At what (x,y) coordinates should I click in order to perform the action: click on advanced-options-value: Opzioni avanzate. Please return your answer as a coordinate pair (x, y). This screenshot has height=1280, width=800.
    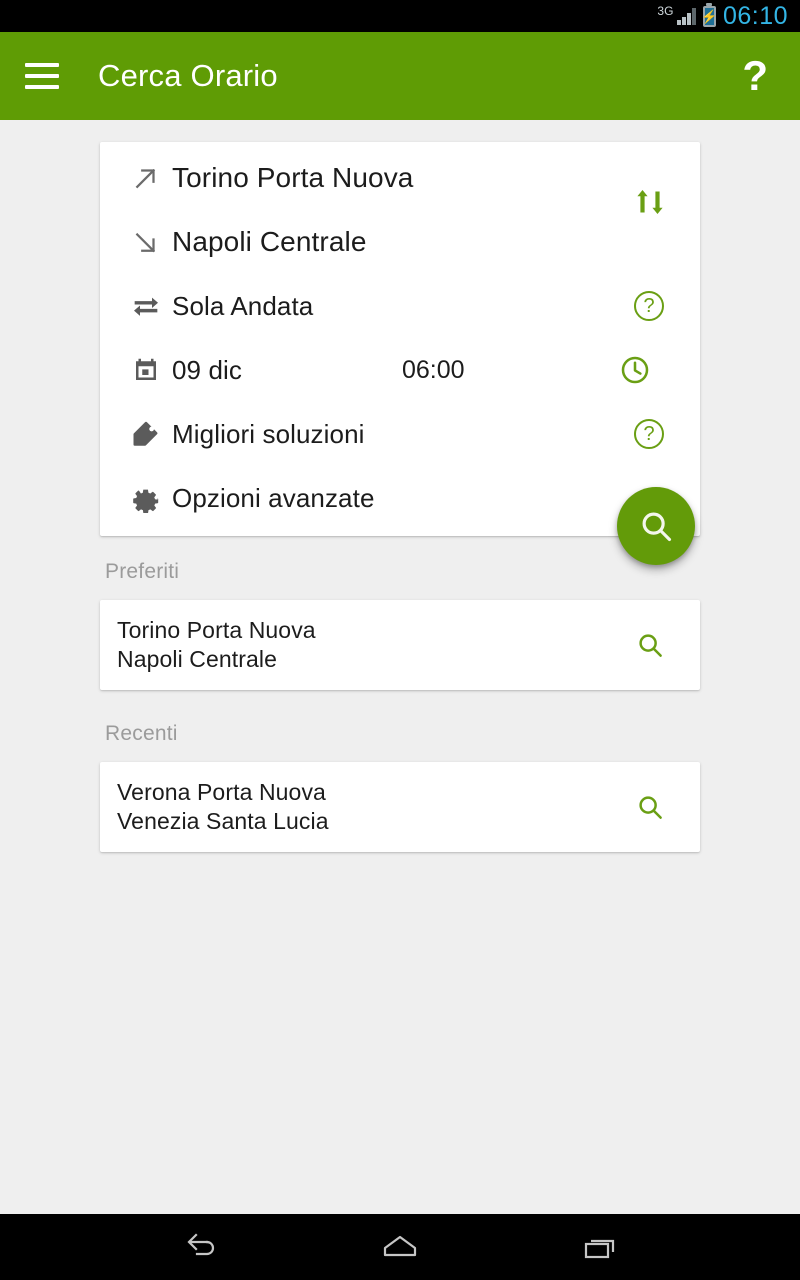
    Looking at the image, I should click on (273, 497).